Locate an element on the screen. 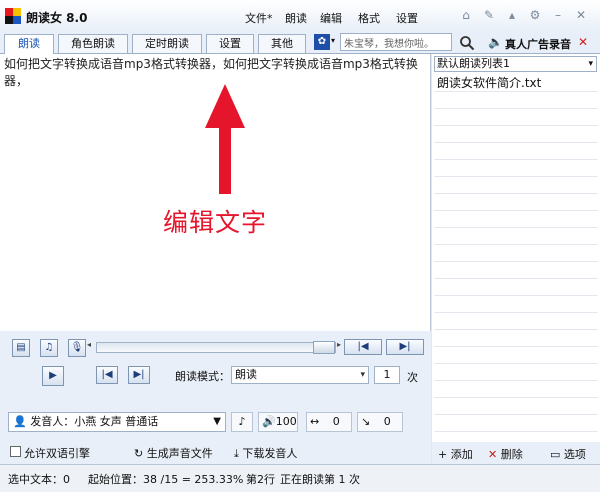  window-icon: ▭ is located at coordinates (557, 454).